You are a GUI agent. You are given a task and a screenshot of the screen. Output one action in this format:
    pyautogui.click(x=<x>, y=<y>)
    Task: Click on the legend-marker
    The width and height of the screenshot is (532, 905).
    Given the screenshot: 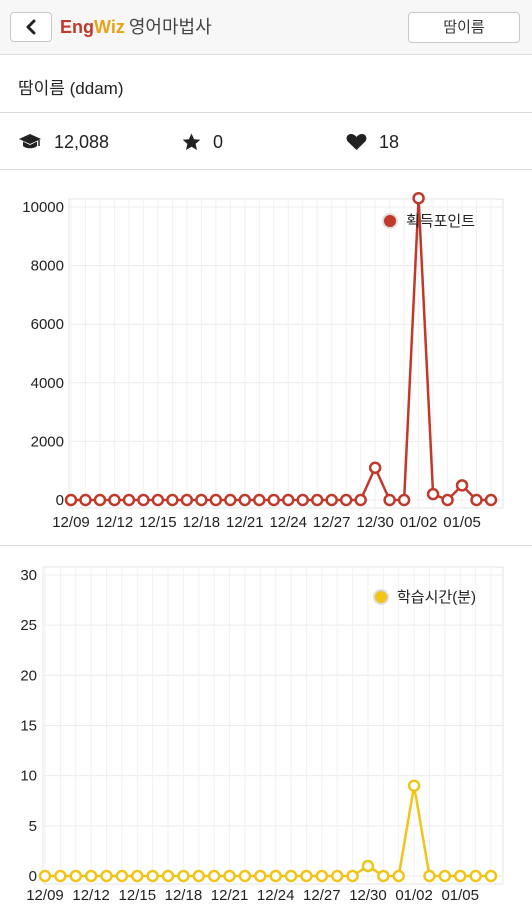 What is the action you would take?
    pyautogui.click(x=381, y=597)
    